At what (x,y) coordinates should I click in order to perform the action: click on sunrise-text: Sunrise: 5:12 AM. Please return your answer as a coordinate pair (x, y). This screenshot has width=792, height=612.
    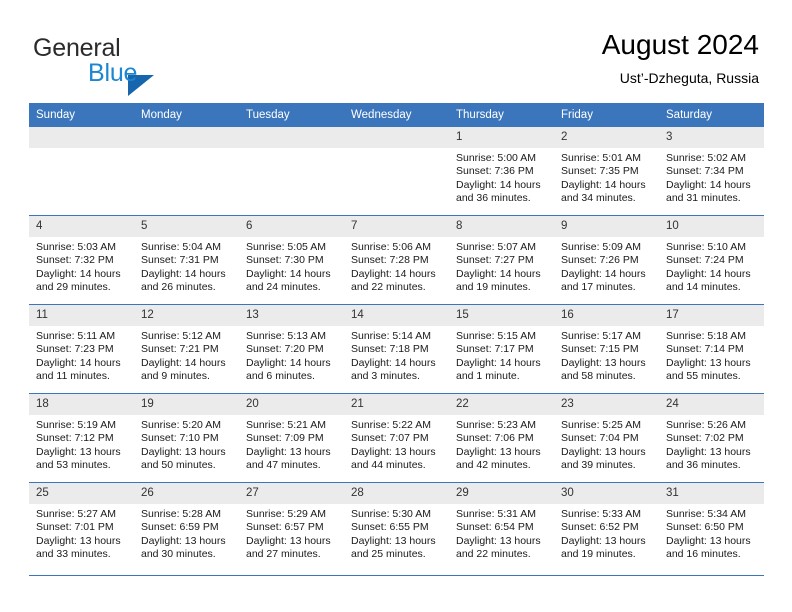
    Looking at the image, I should click on (181, 336).